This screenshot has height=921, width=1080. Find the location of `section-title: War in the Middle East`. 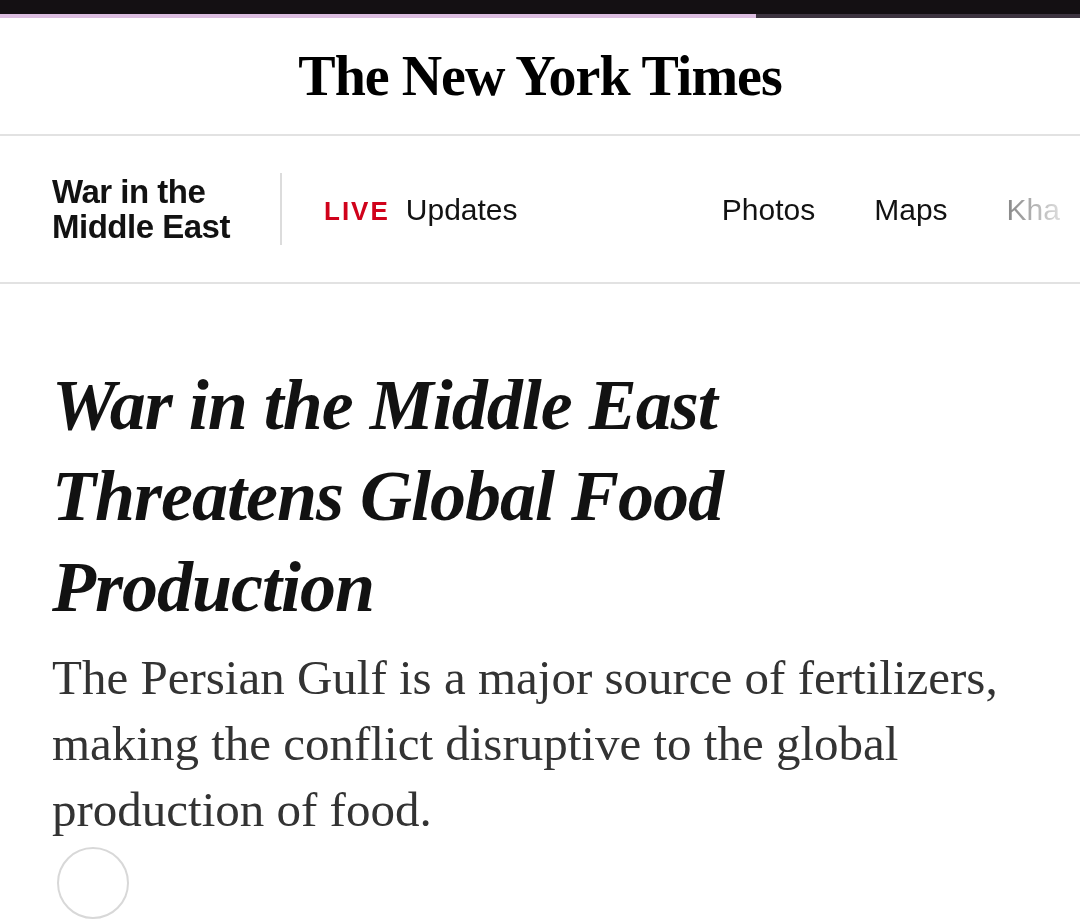

section-title: War in the Middle East is located at coordinates (152, 209).